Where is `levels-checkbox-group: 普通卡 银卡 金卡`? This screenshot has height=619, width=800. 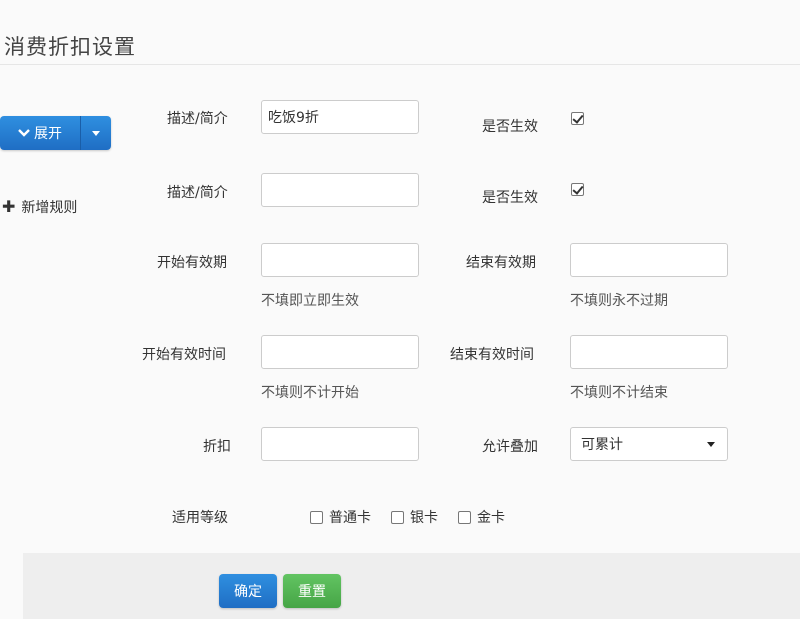
levels-checkbox-group: 普通卡 银卡 金卡 is located at coordinates (417, 517).